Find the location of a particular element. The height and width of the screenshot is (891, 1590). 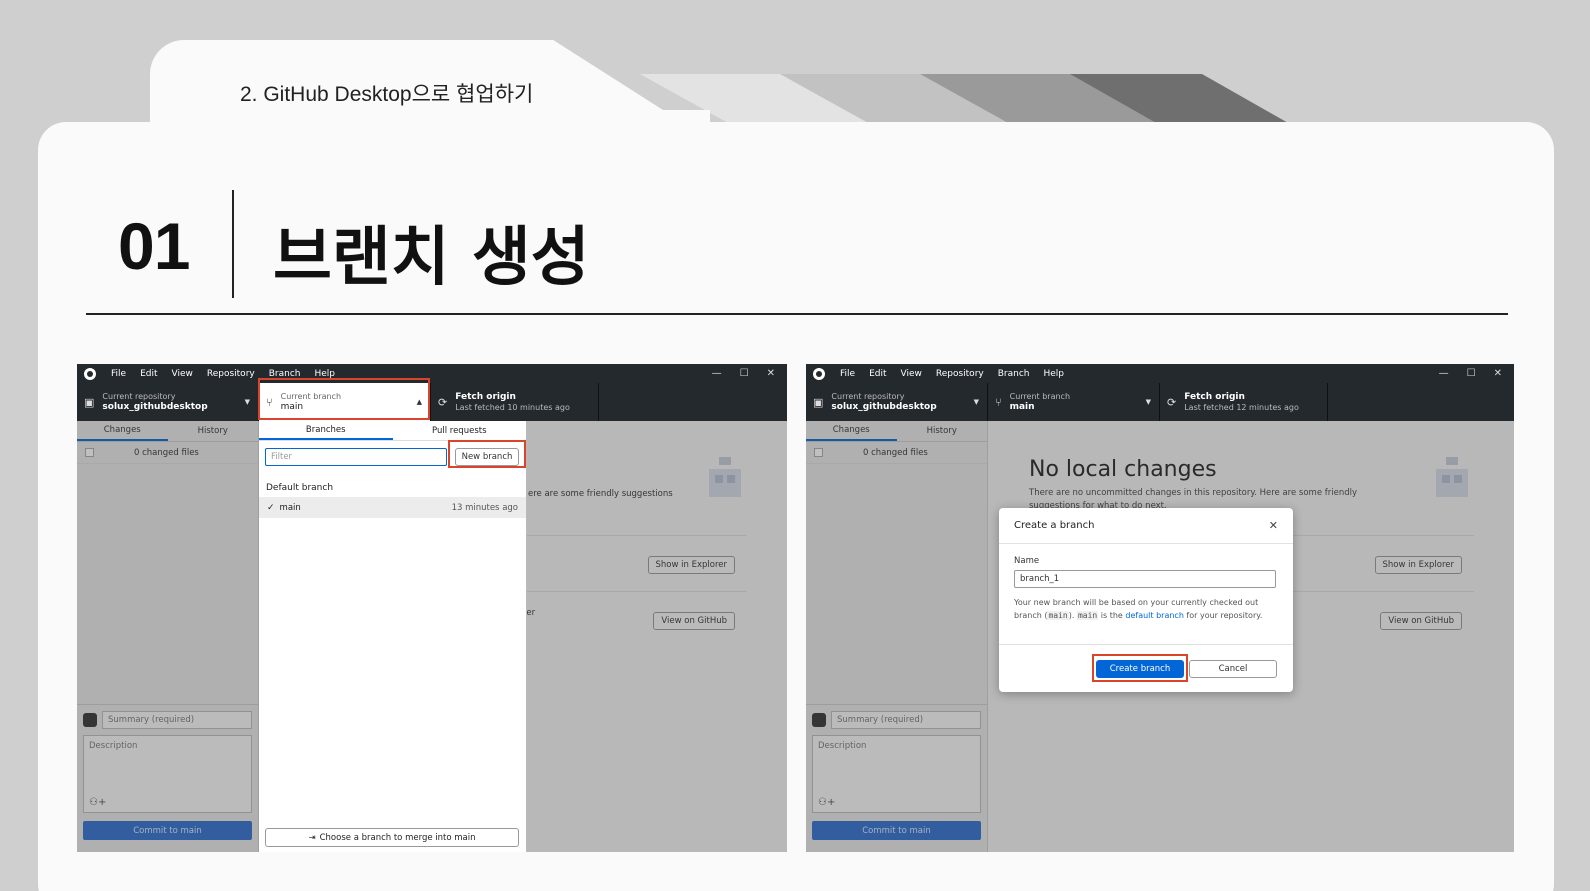

default-branch-link: default branch is located at coordinates (1154, 615).